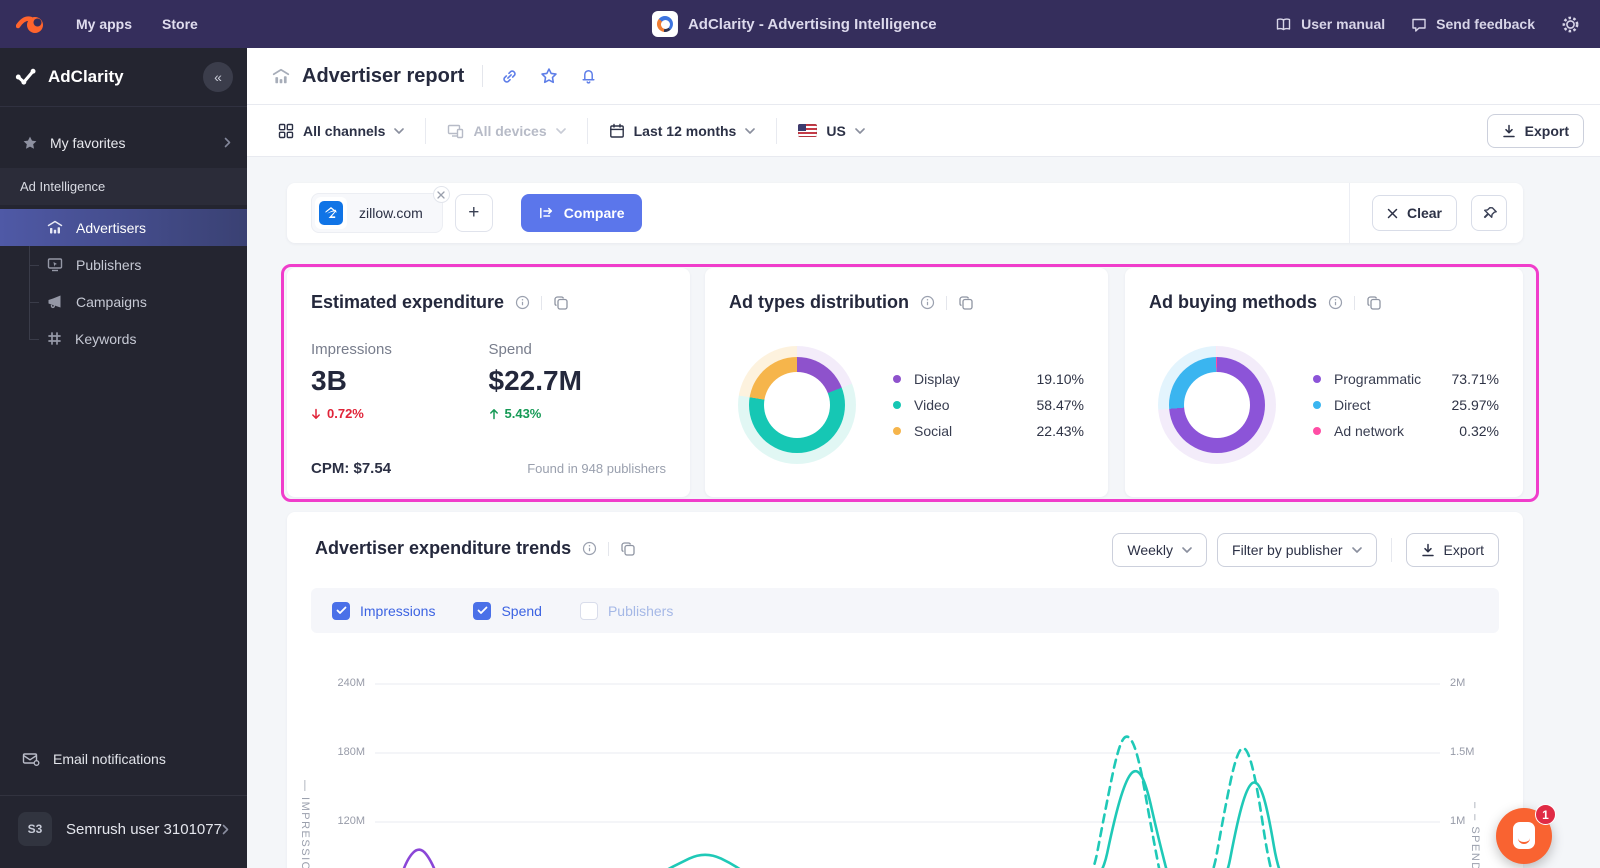 The height and width of the screenshot is (868, 1600). I want to click on sidebar-user-account: S3 Semrush user 3101077, so click(123, 831).